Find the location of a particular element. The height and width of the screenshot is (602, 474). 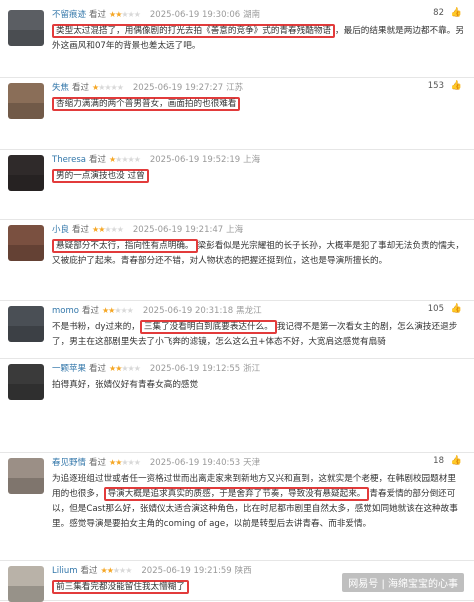

review-meta: momo 看过 ★★★★★ 2025-06-19 20:31:18 黑龙江 105 👍 is located at coordinates (259, 311).